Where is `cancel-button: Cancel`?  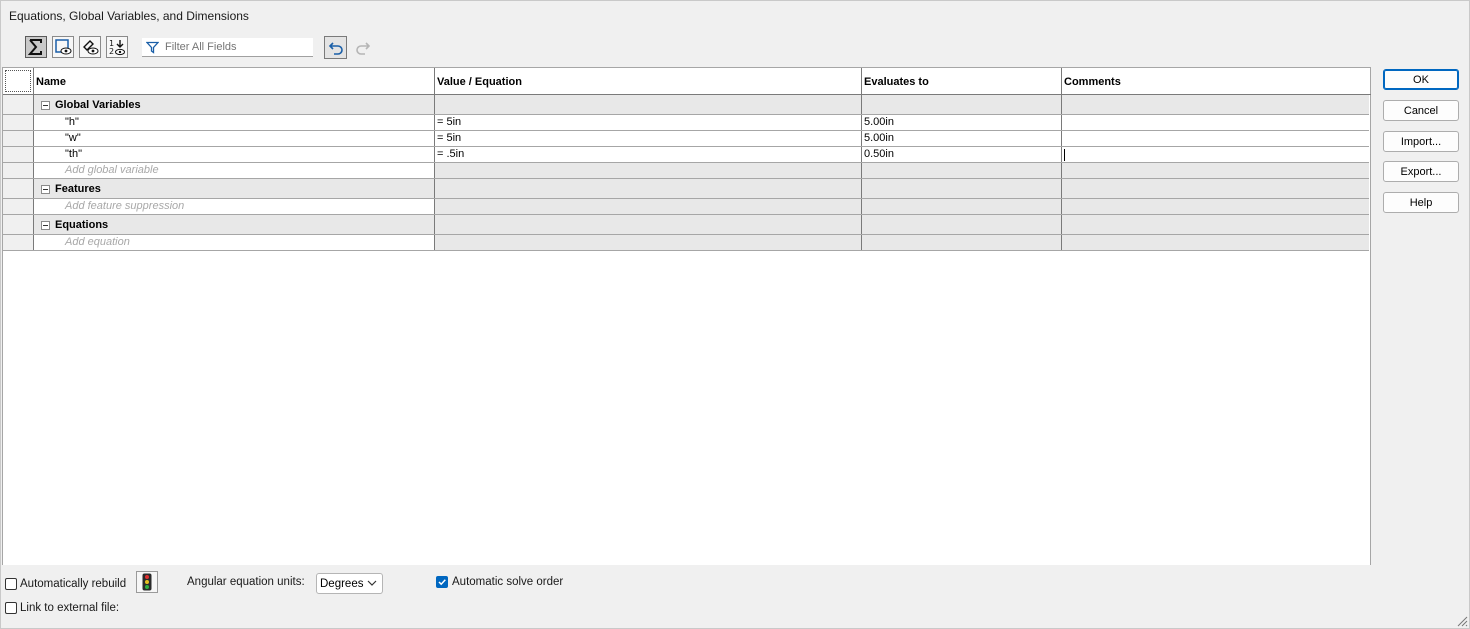
cancel-button: Cancel is located at coordinates (1421, 110).